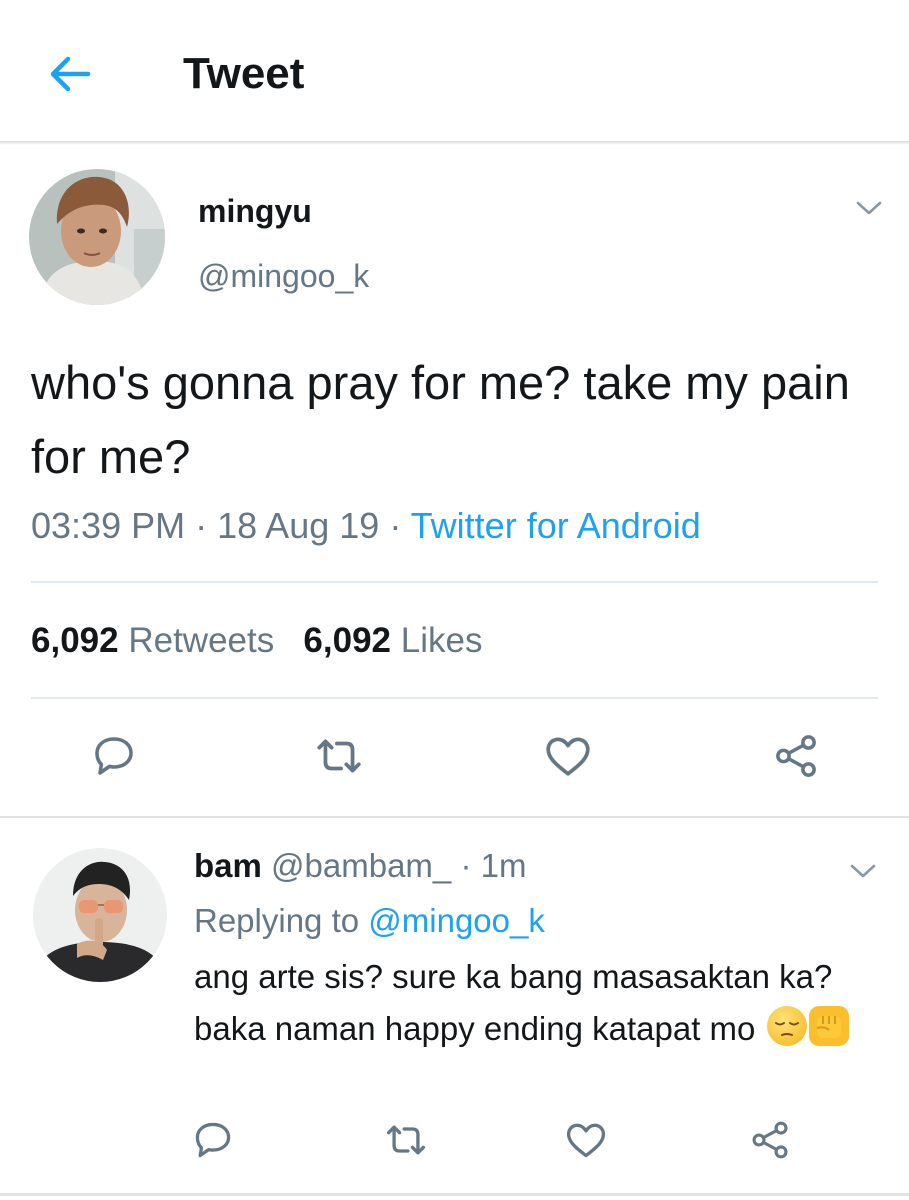  Describe the element at coordinates (108, 525) in the screenshot. I see `tweet-time: 03:39 PM` at that location.